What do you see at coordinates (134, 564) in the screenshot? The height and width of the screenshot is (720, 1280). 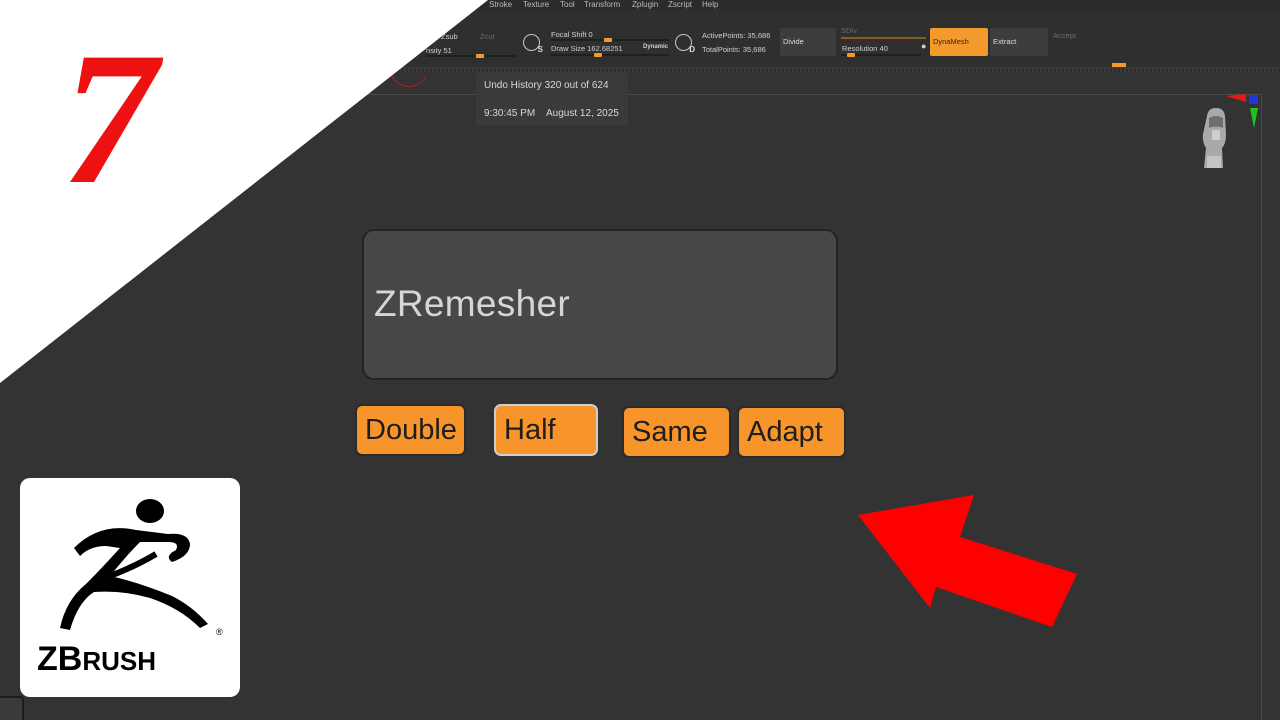 I see `zbrush-logo-icon` at bounding box center [134, 564].